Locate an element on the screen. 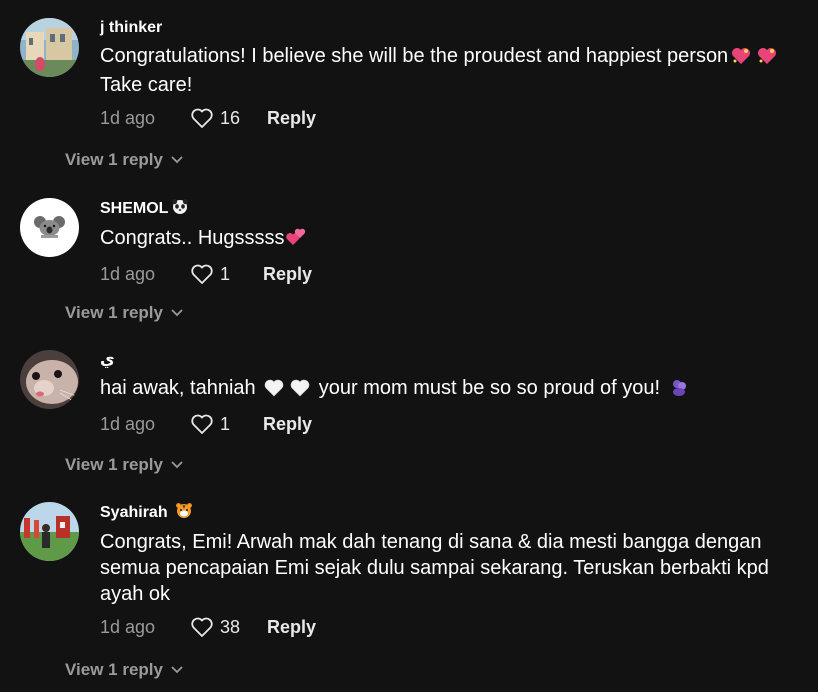  like-count: 16 is located at coordinates (230, 117).